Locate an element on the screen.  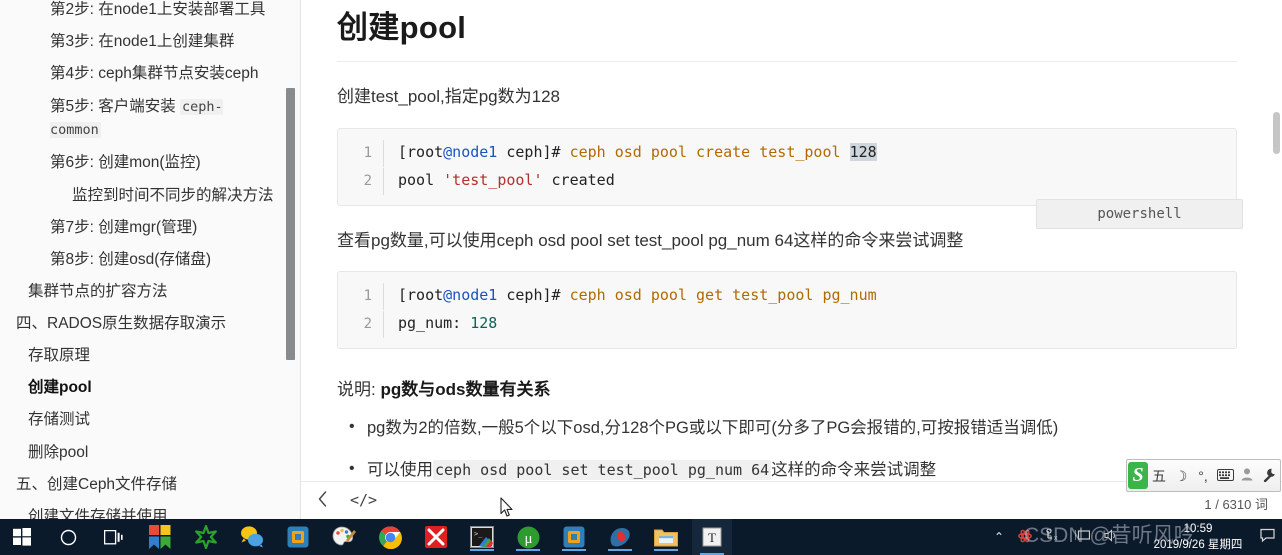
outline-item-create-fs: 创建文件存储并使用 is located at coordinates (143, 510).